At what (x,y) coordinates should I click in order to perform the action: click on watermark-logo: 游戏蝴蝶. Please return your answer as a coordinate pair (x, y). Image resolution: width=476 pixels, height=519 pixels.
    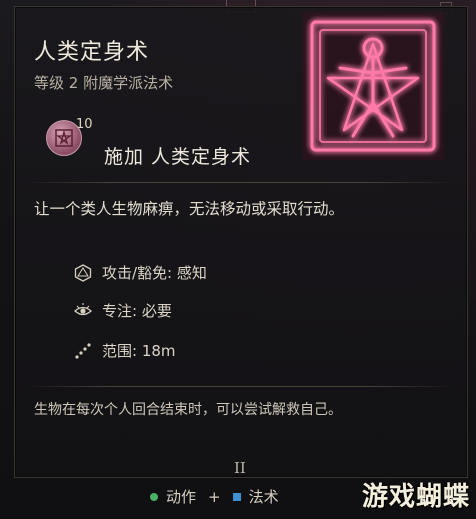
    Looking at the image, I should click on (415, 497).